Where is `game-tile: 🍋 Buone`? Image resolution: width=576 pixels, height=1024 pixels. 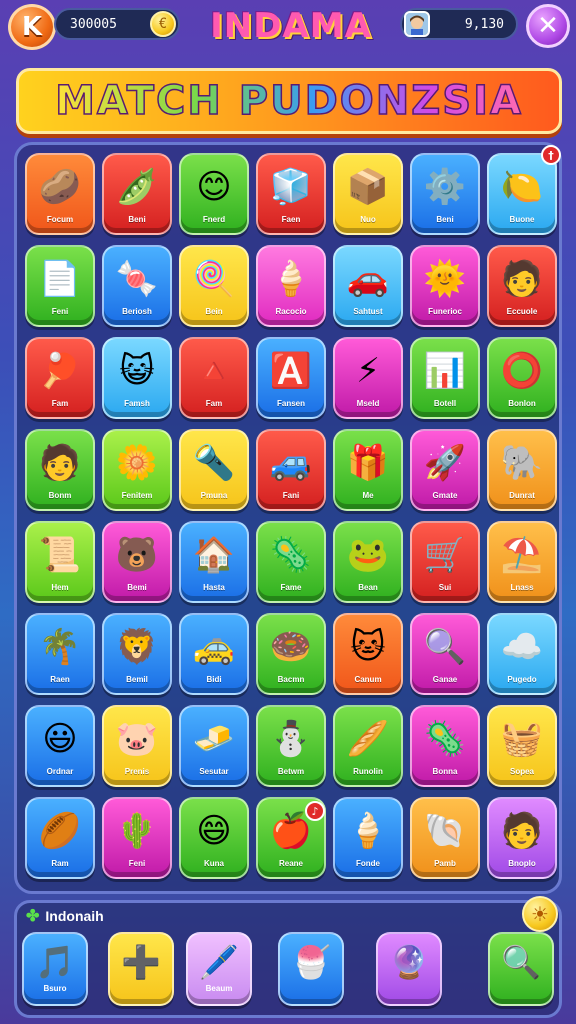 game-tile: 🍋 Buone is located at coordinates (522, 194).